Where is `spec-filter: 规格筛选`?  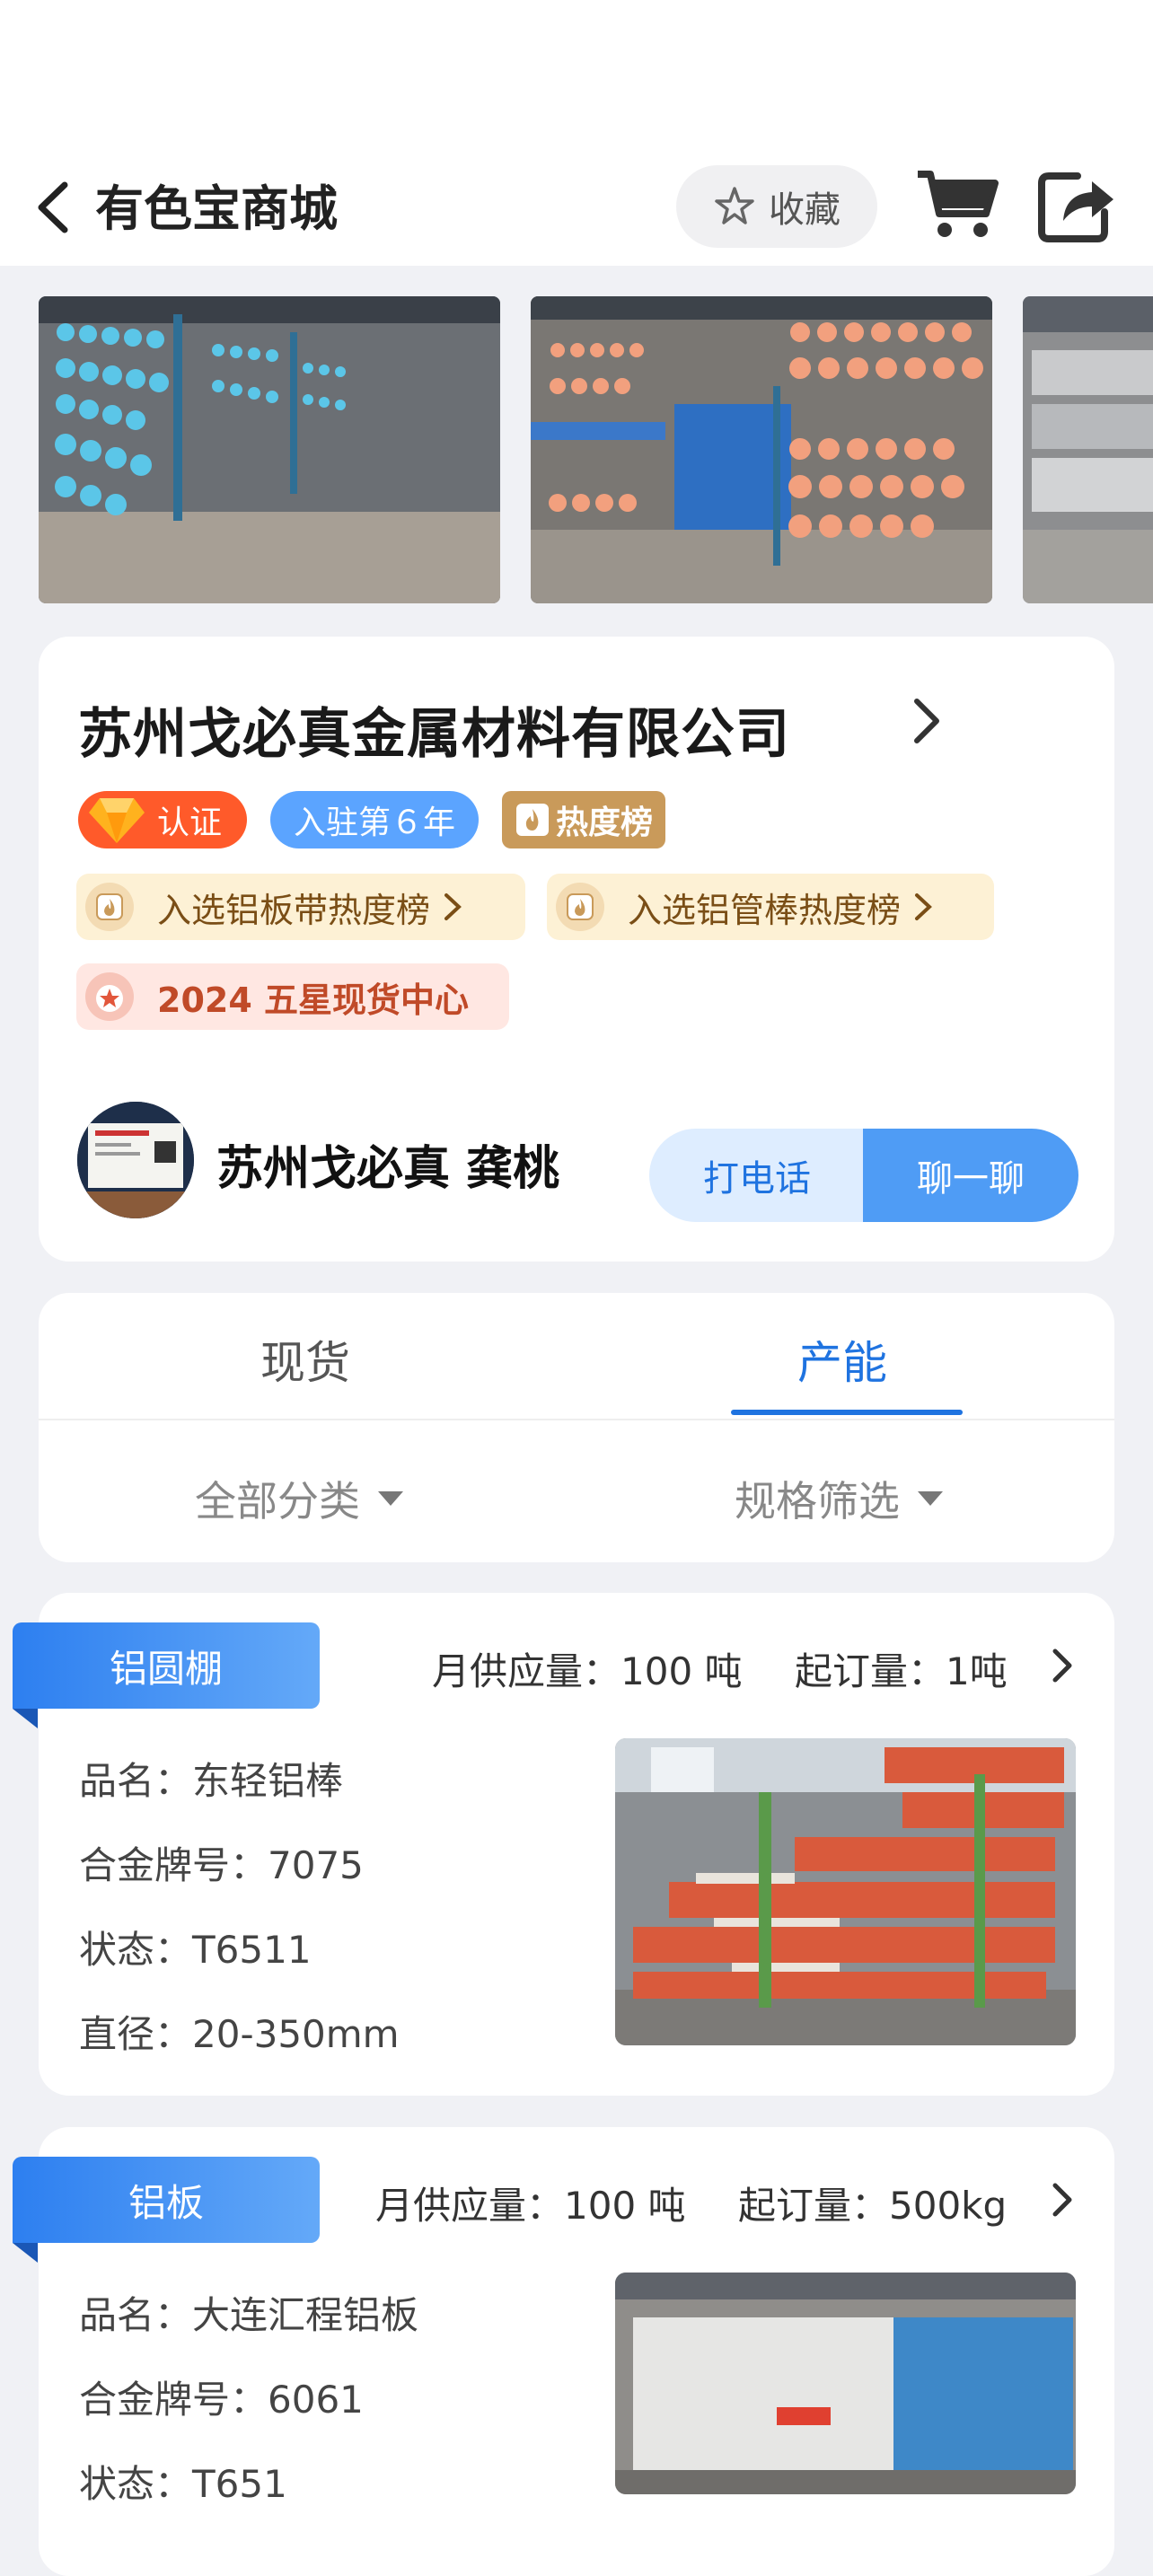
spec-filter: 规格筛选 is located at coordinates (839, 1498).